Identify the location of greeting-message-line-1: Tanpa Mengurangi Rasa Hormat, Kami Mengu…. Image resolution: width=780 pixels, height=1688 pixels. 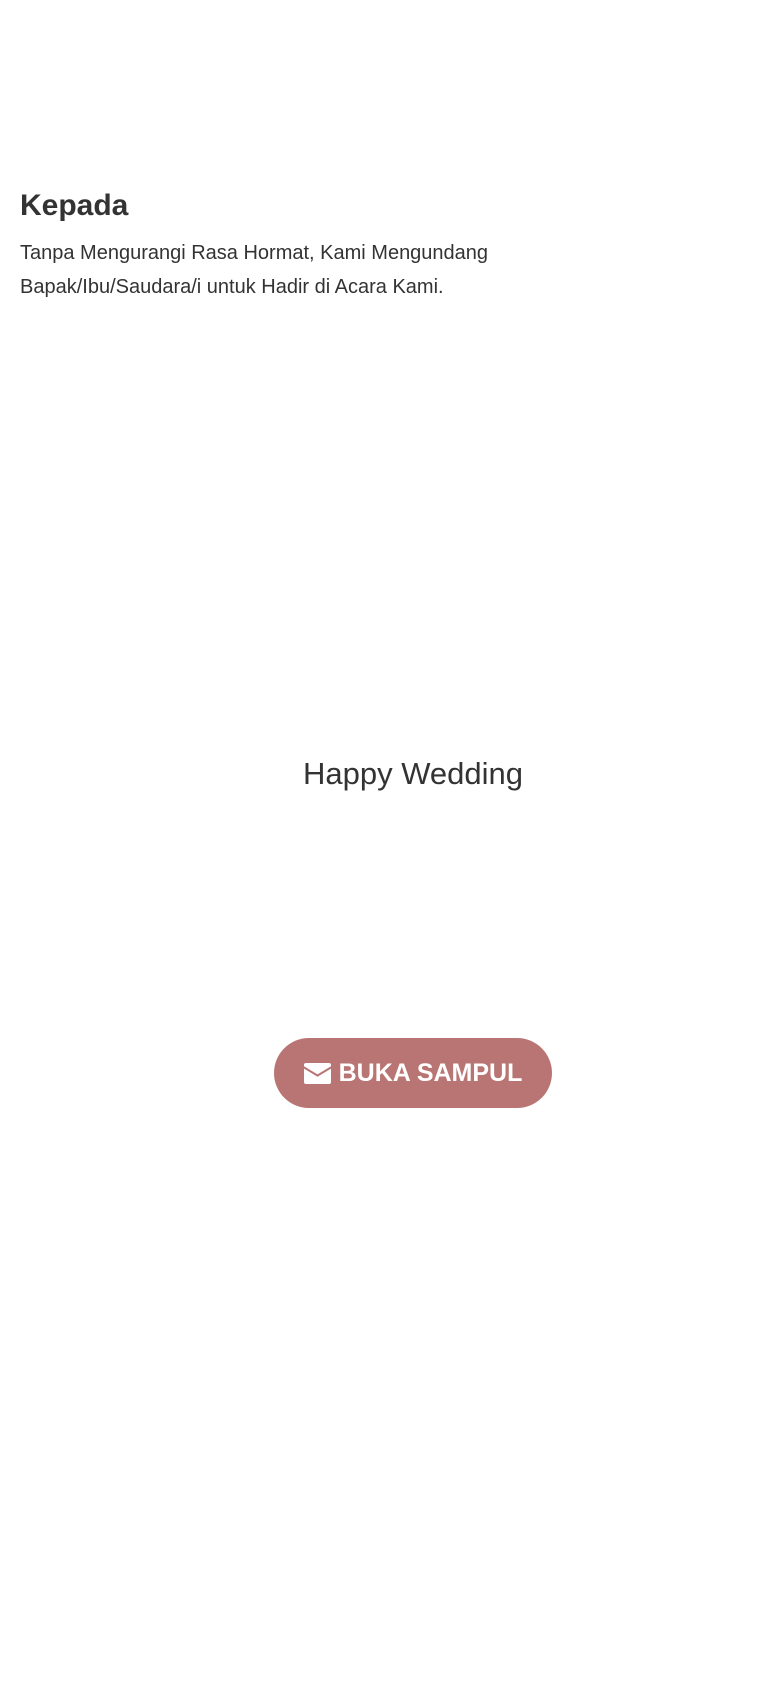
(254, 253).